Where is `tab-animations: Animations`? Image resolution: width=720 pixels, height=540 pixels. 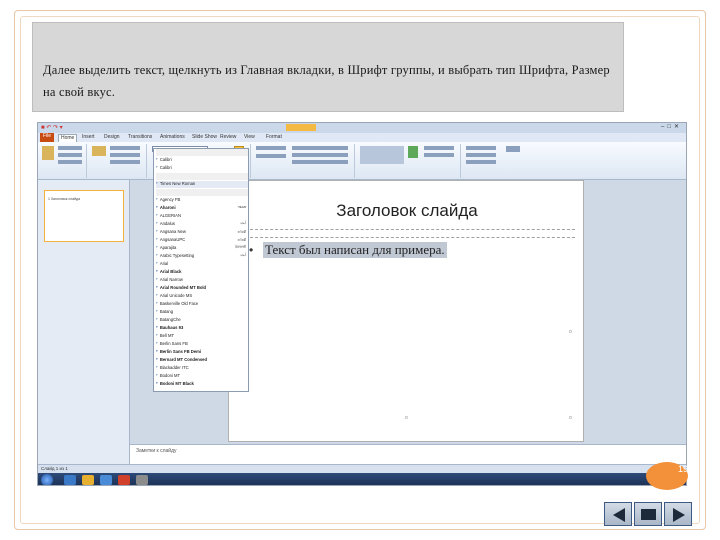
tab-animations: Animations is located at coordinates (172, 137).